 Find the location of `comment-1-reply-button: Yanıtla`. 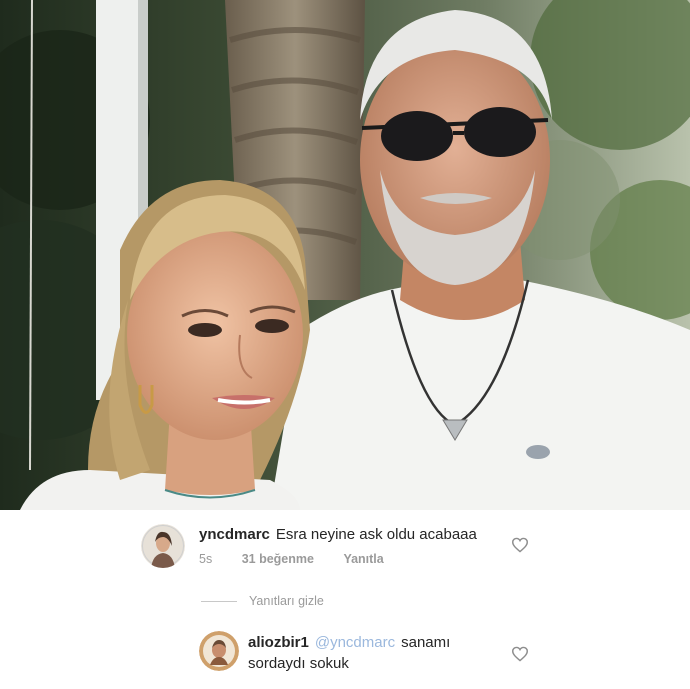

comment-1-reply-button: Yanıtla is located at coordinates (363, 559).